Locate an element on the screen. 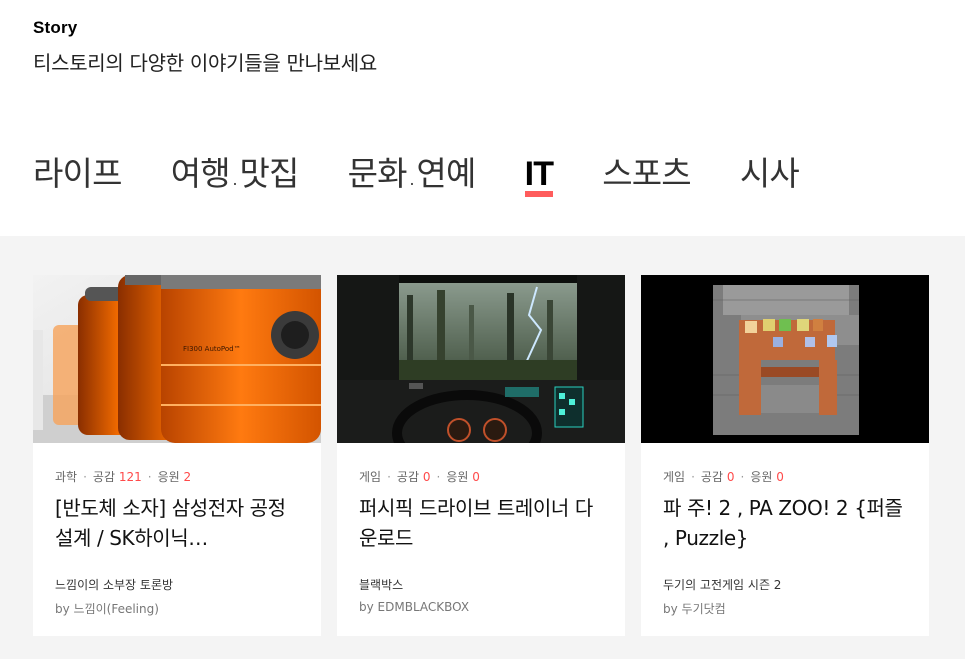 This screenshot has height=659, width=965. card-author: by 느낌이(Feeling) is located at coordinates (107, 609).